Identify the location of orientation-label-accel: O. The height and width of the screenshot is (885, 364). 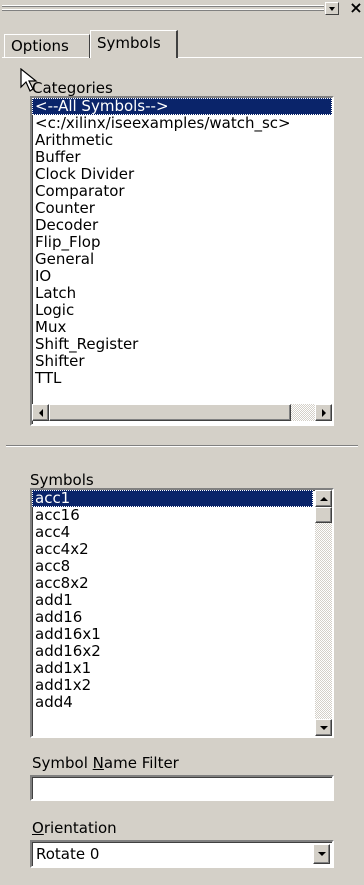
(38, 828).